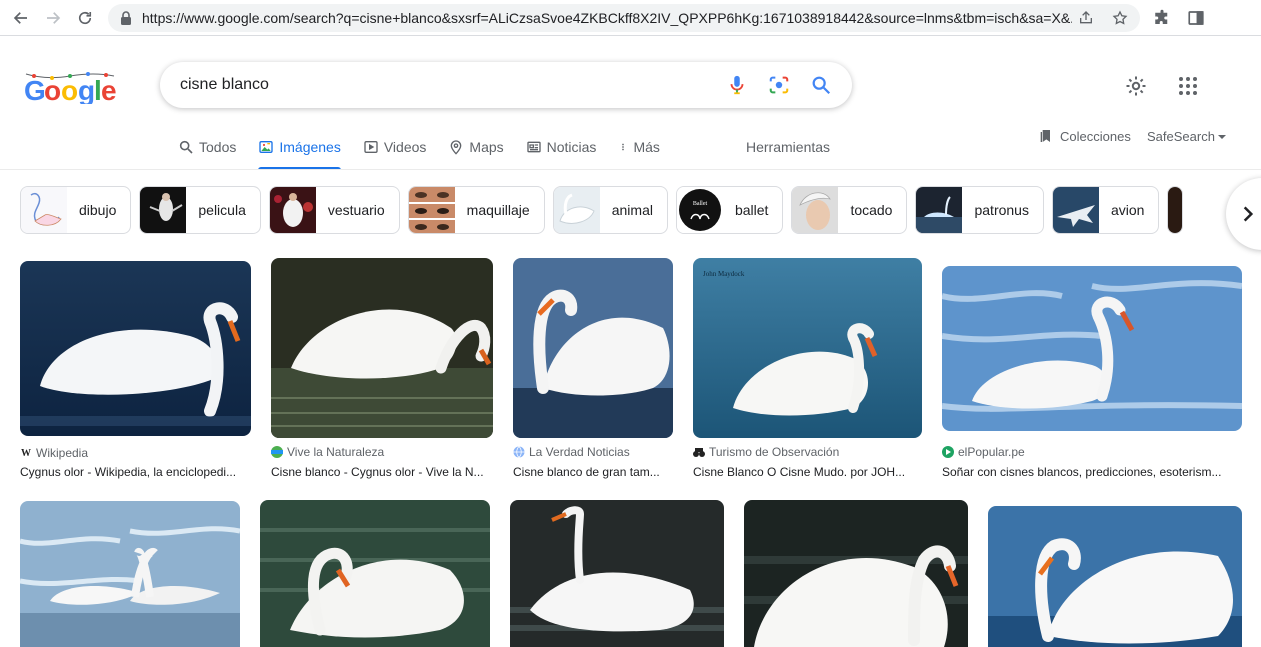  Describe the element at coordinates (991, 452) in the screenshot. I see `source-name: elPopular.pe` at that location.